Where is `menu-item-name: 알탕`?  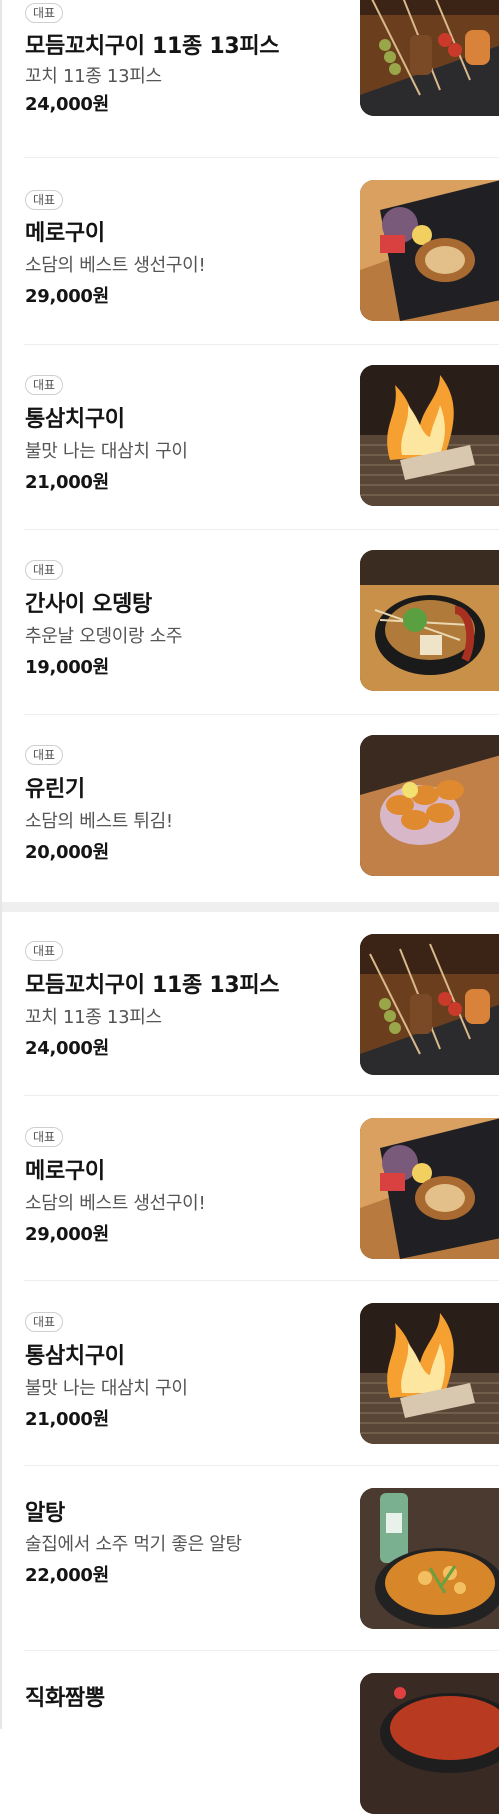
menu-item-name: 알탕 is located at coordinates (45, 1513).